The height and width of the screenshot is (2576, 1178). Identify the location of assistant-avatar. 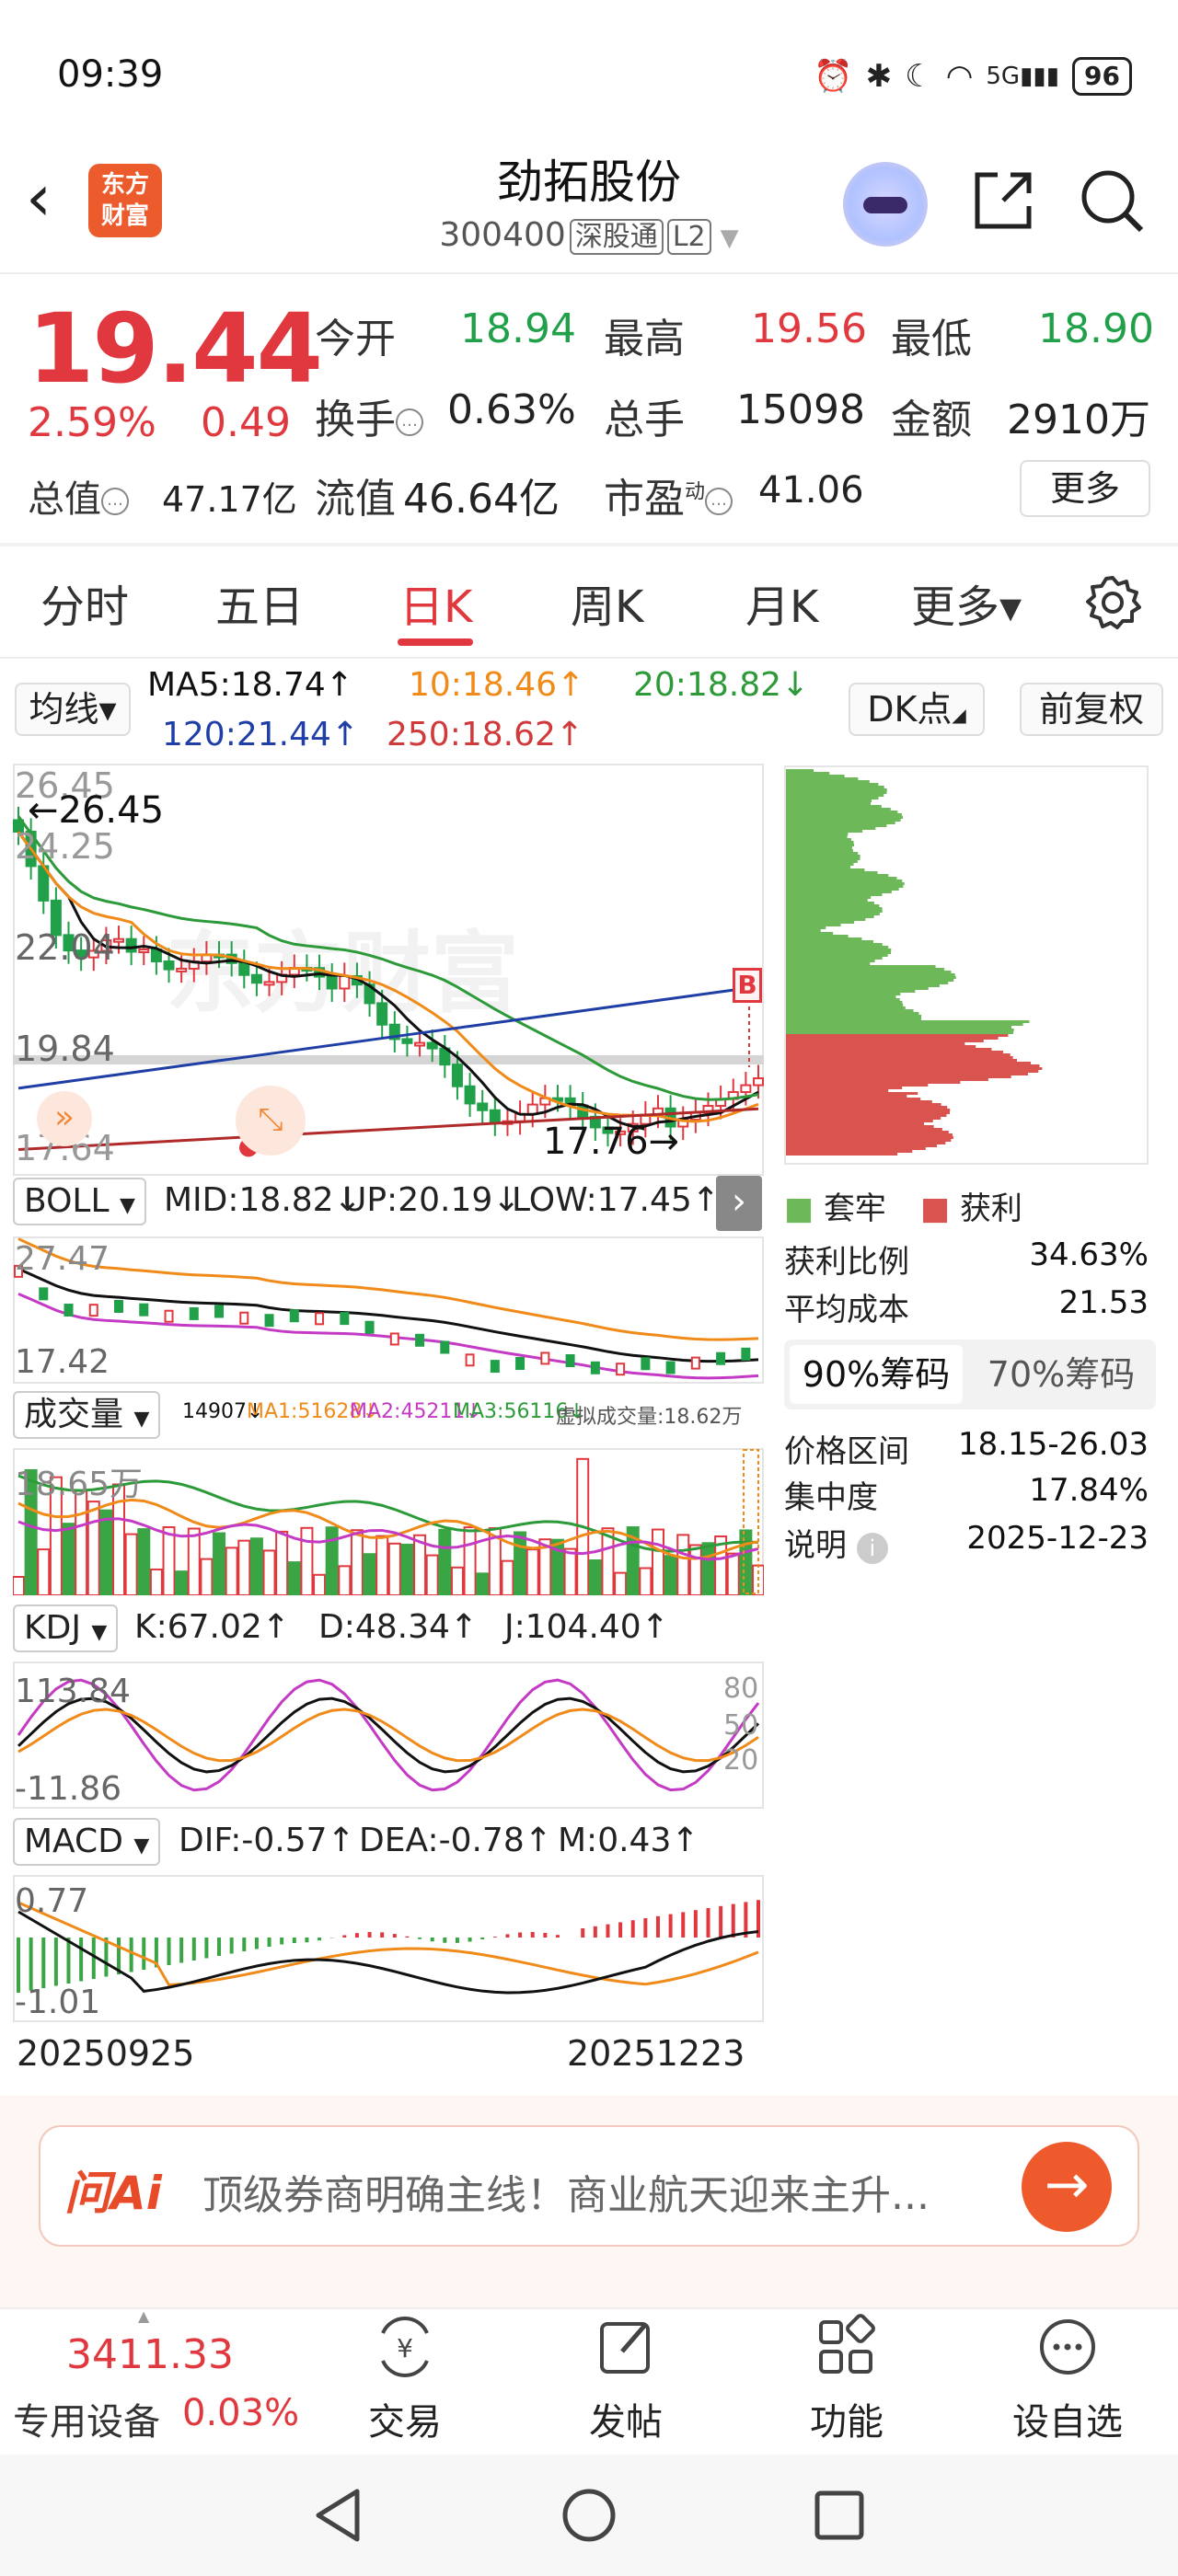
(885, 204).